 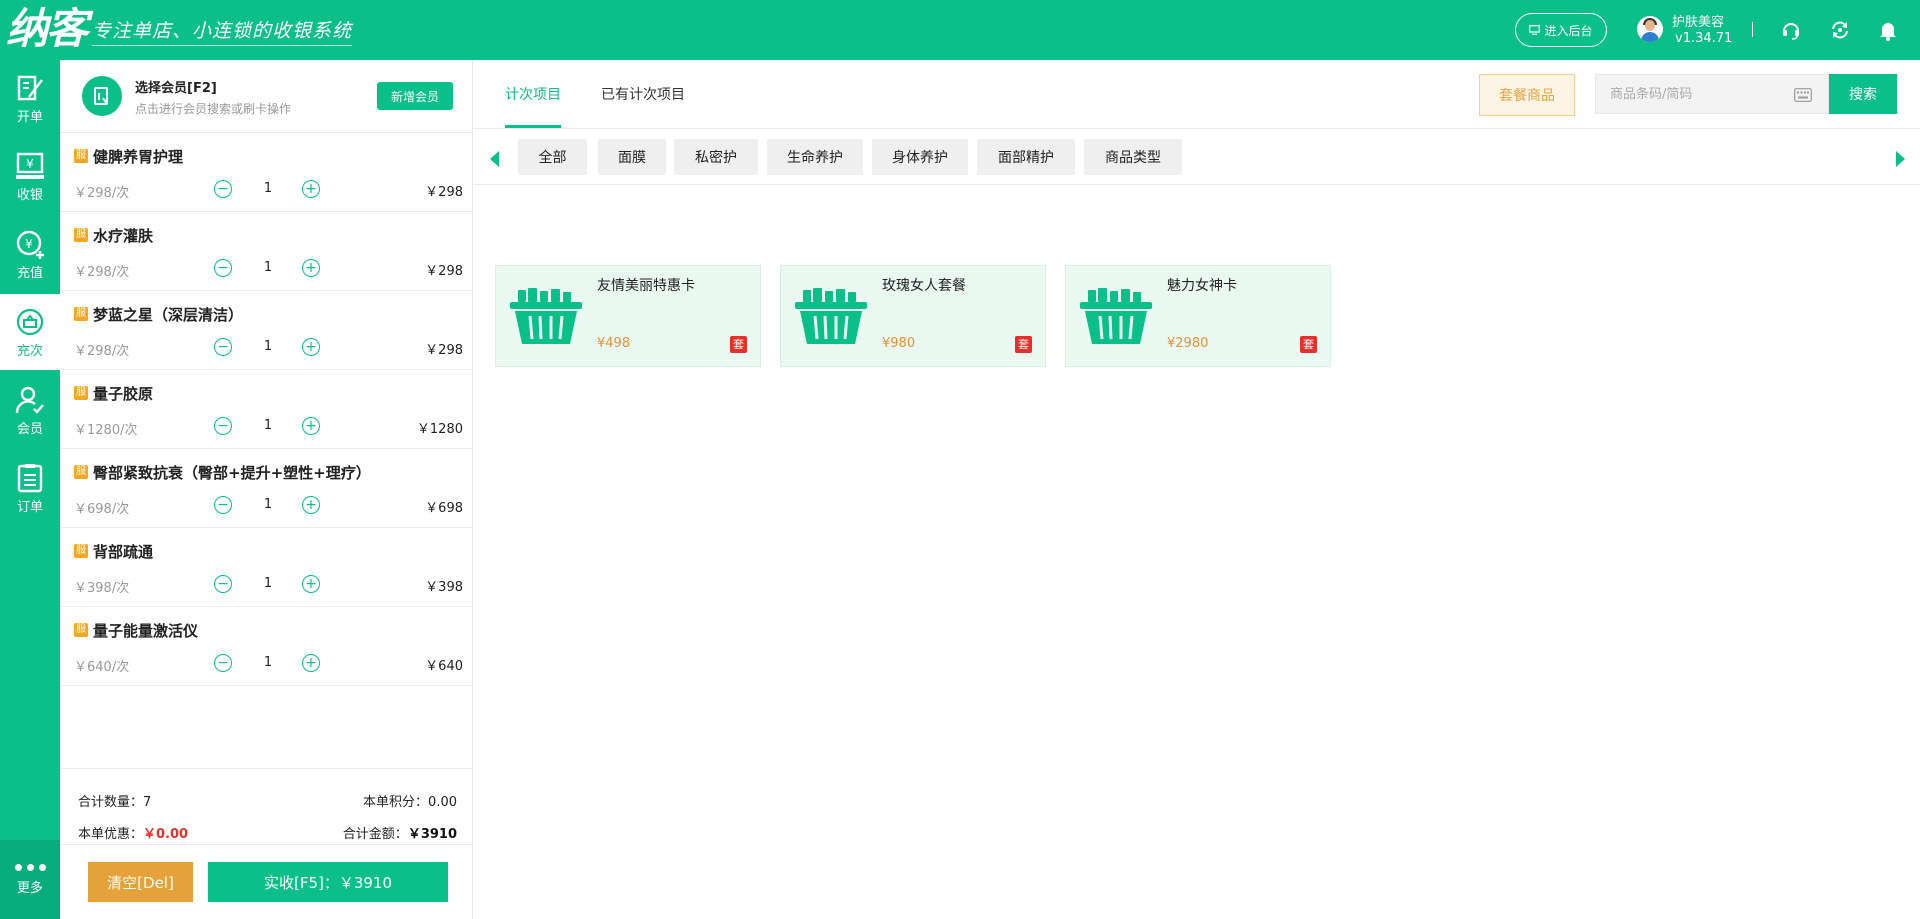 I want to click on nav-item-recharge-count: 充次, so click(x=30, y=332).